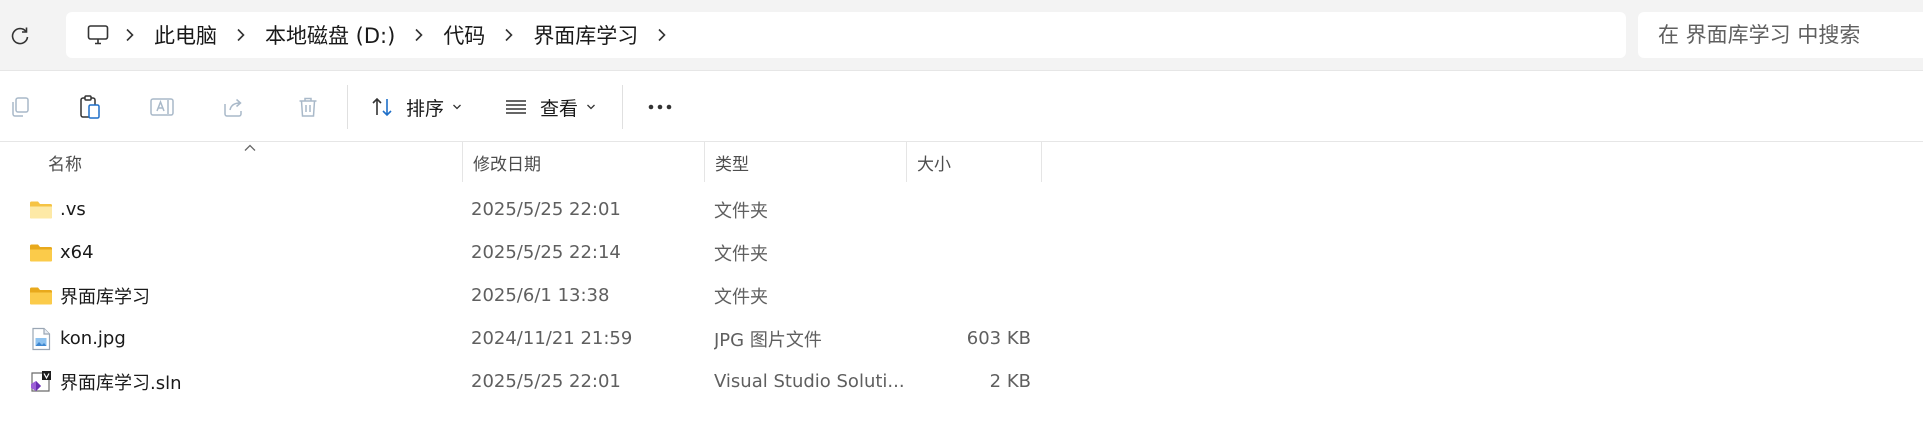 The height and width of the screenshot is (440, 1923). Describe the element at coordinates (846, 35) in the screenshot. I see `address-bar: 此电脑 本地磁盘 (D:) 代码 界面库学习` at that location.